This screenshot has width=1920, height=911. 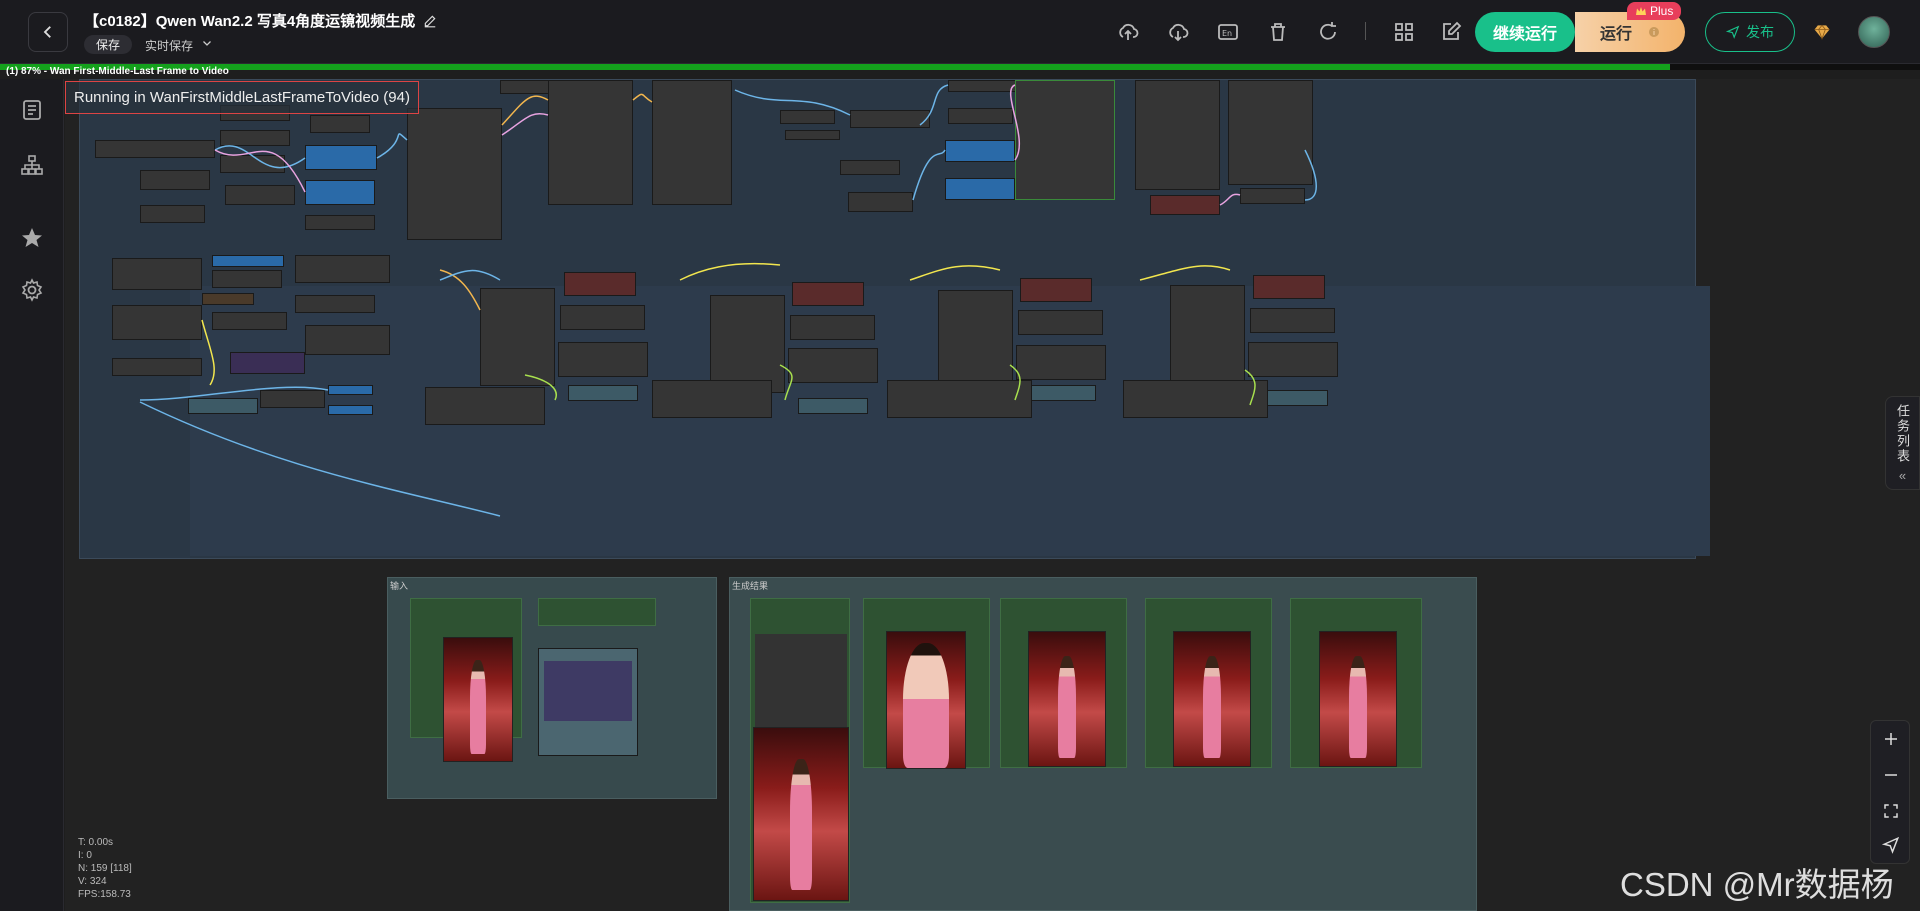 I want to click on grid-icon, so click(x=1404, y=32).